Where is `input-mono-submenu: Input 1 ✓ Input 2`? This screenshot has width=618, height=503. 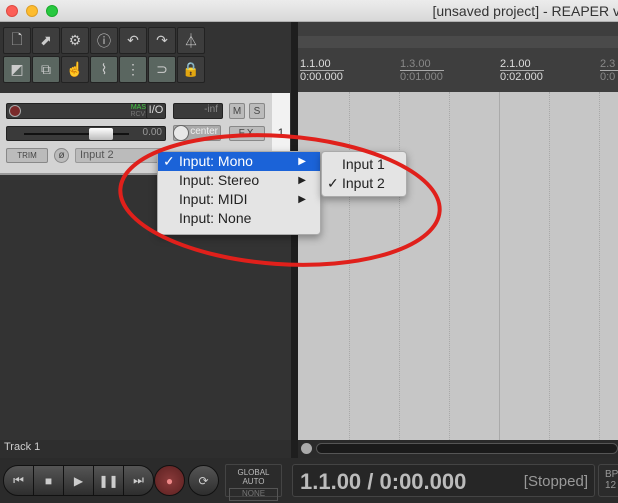 input-mono-submenu: Input 1 ✓ Input 2 is located at coordinates (364, 174).